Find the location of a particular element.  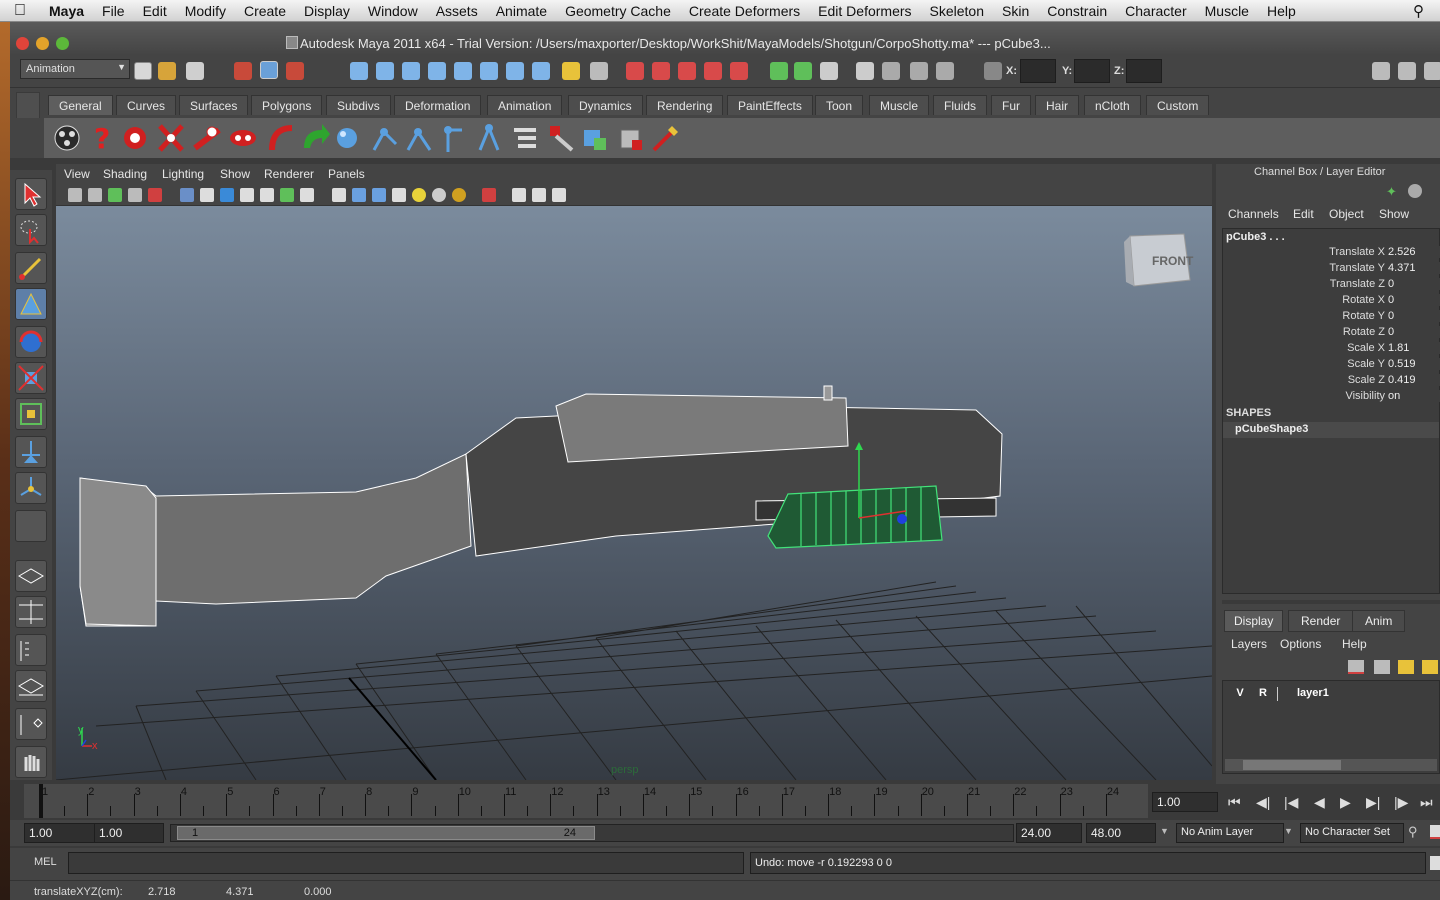

layer-color-swatch is located at coordinates (1285, 694).